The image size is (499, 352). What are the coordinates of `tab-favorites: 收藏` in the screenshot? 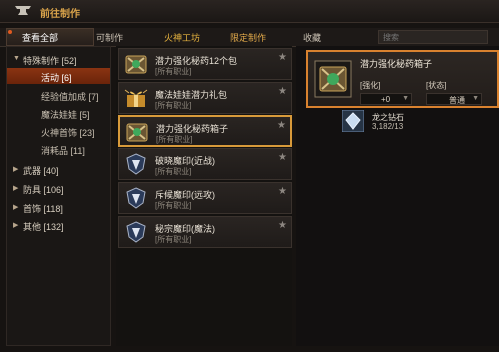 It's located at (312, 37).